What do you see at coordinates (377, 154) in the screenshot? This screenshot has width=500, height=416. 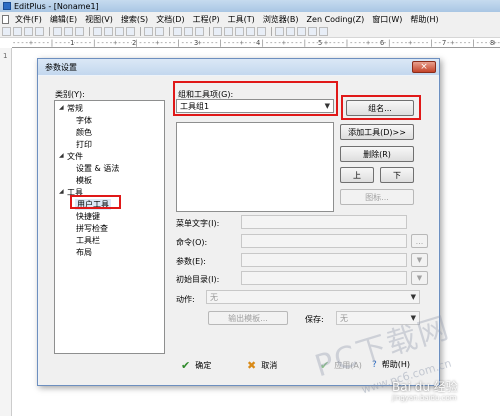 I see `delete-button: 删除(R)` at bounding box center [377, 154].